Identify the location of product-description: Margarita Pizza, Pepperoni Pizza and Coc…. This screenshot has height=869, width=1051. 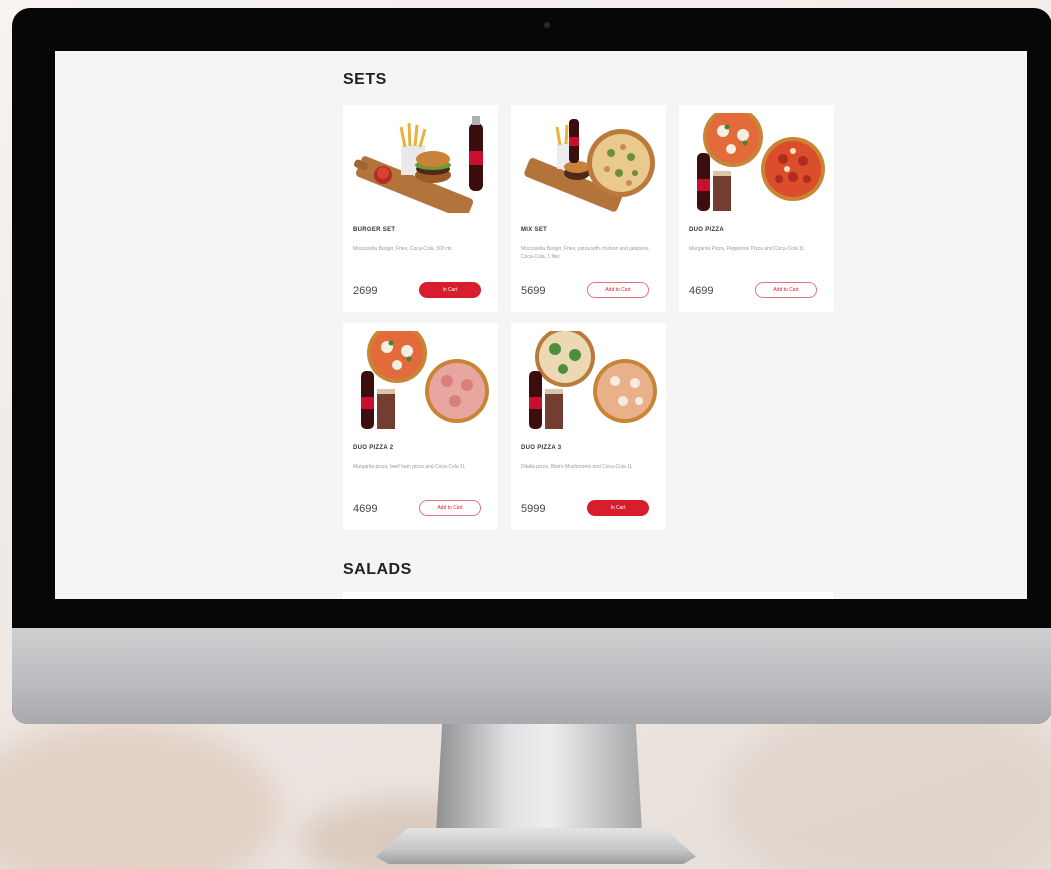
(747, 249).